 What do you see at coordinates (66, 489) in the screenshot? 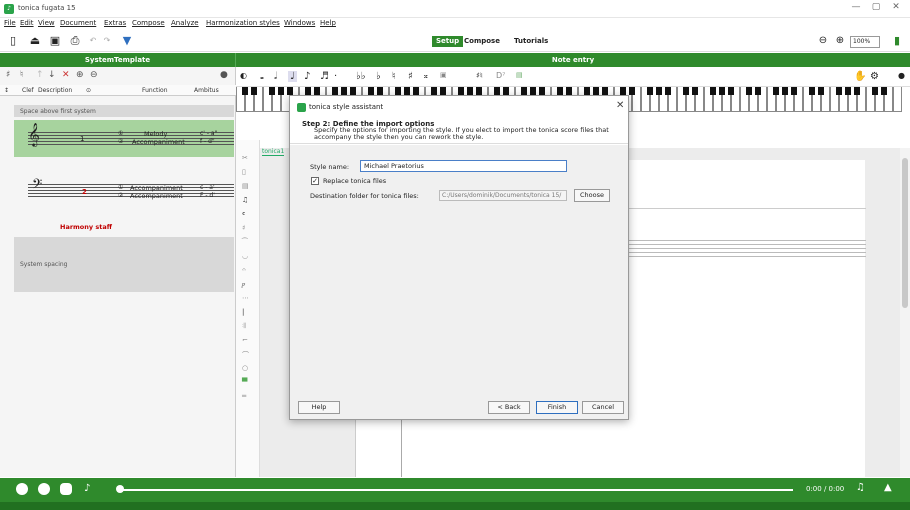
I see `record-icon` at bounding box center [66, 489].